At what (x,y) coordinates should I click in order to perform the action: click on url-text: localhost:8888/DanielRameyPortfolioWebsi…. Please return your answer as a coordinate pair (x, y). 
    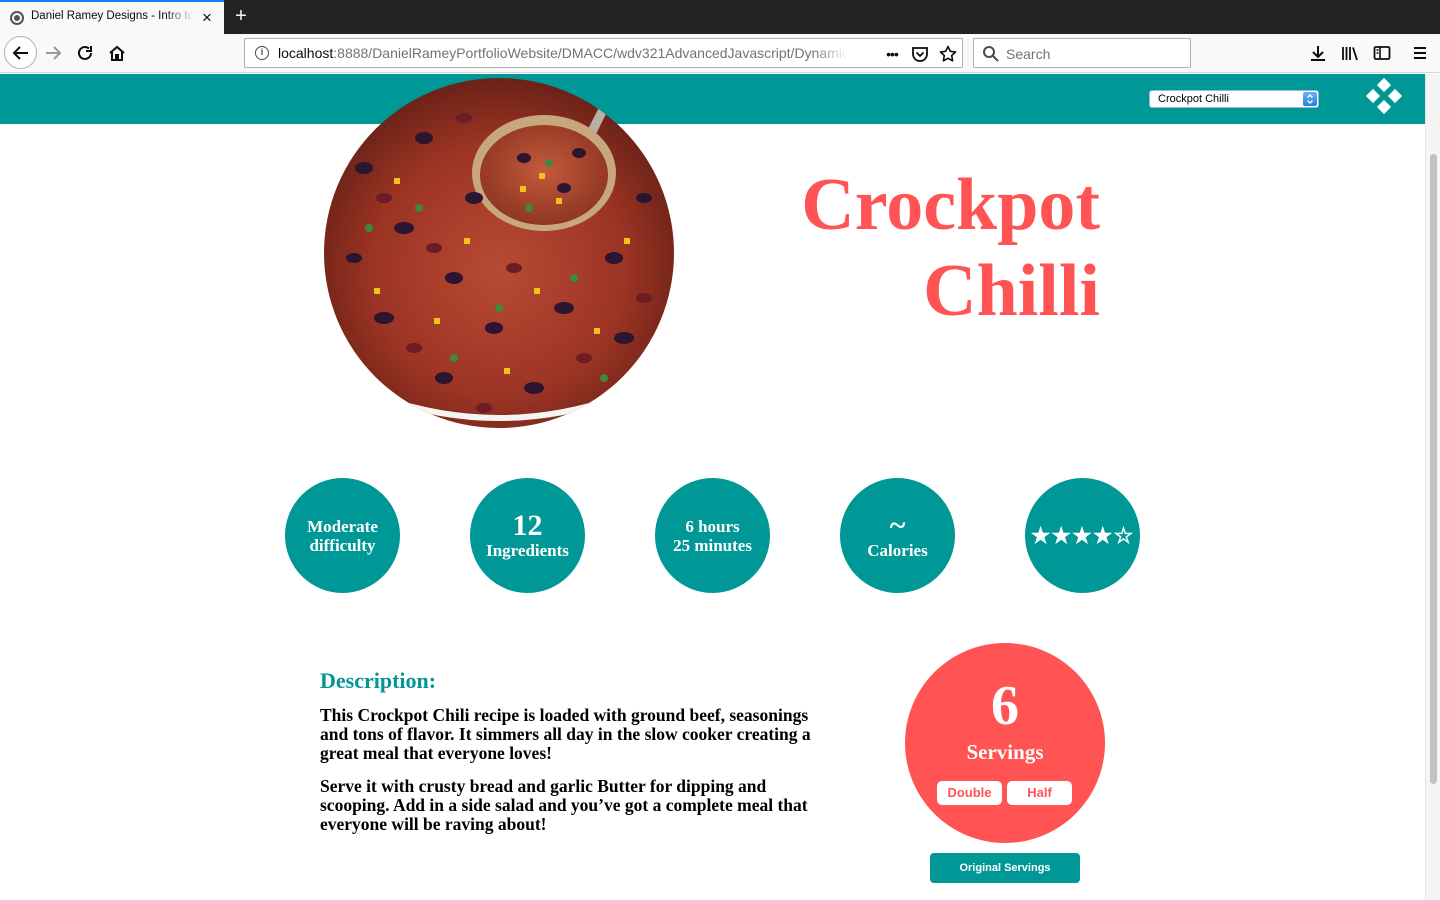
    Looking at the image, I should click on (563, 53).